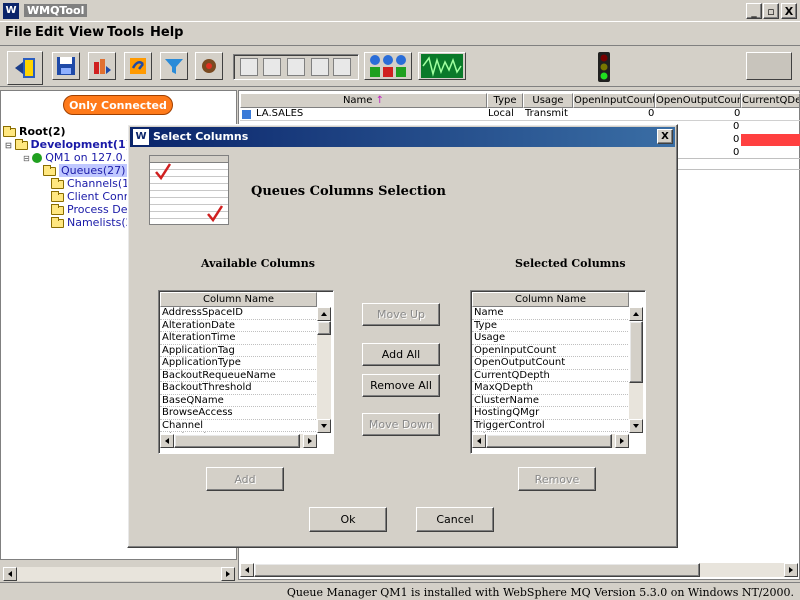 Image resolution: width=800 pixels, height=600 pixels. What do you see at coordinates (238, 351) in the screenshot?
I see `list-item: ApplicationTag` at bounding box center [238, 351].